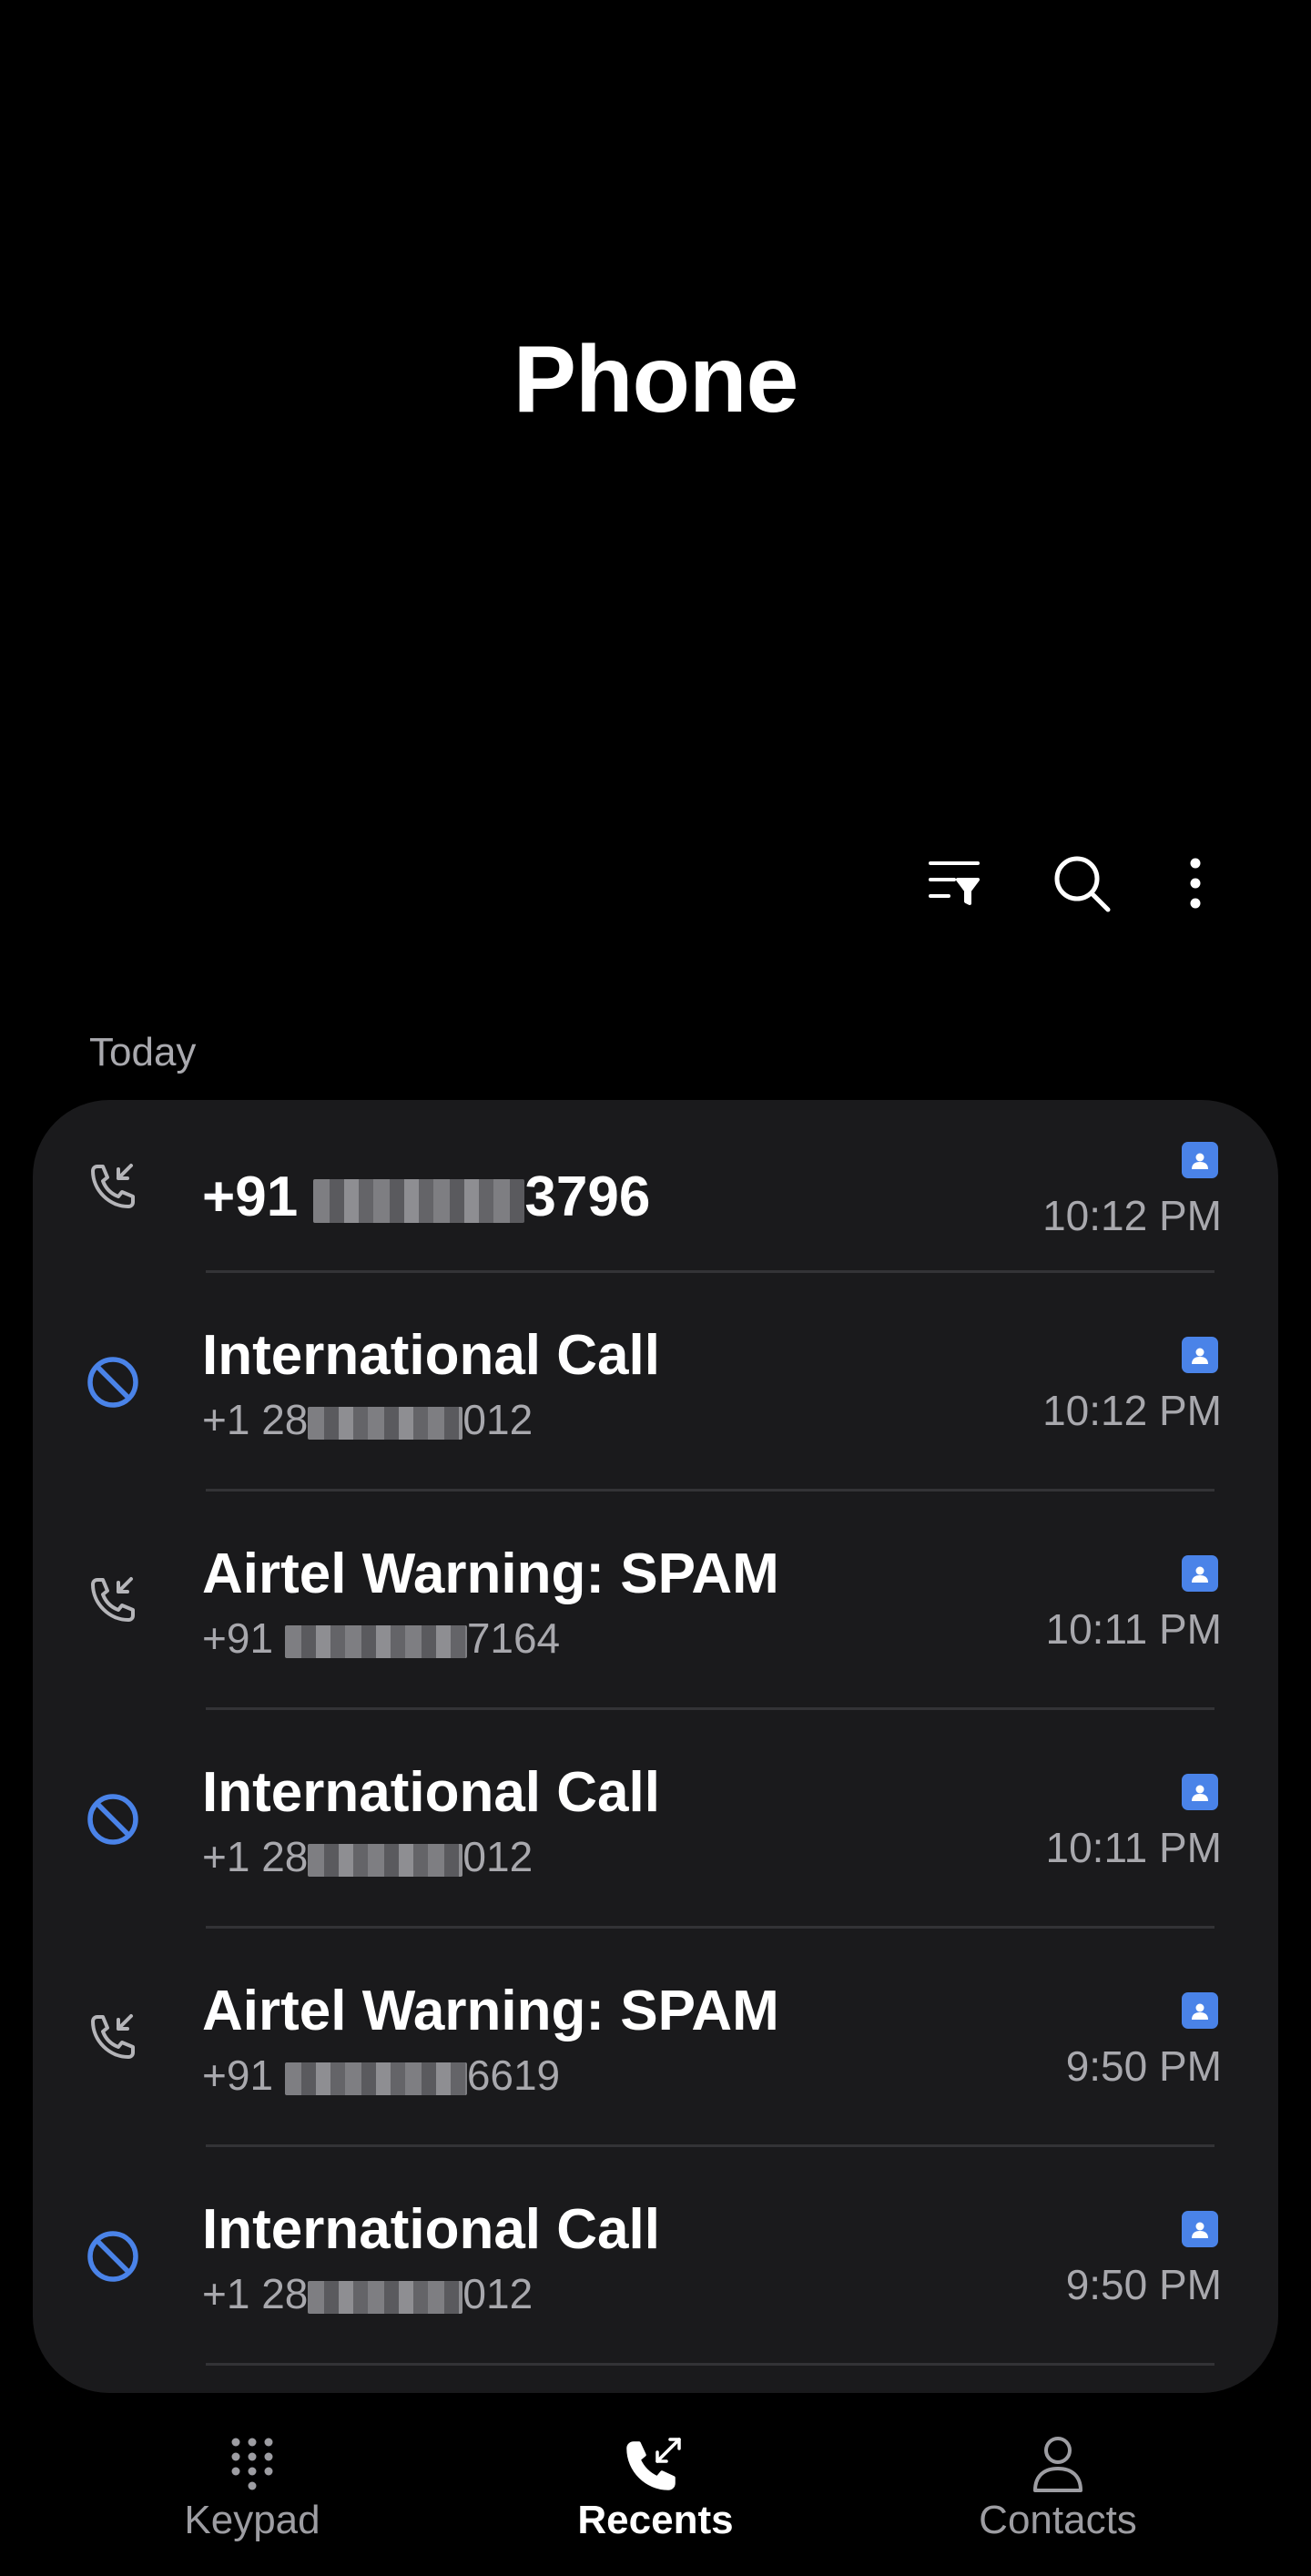  I want to click on call-log-row: Airtel Warning: SPAM +91 7164 10:11 PM, so click(655, 1601).